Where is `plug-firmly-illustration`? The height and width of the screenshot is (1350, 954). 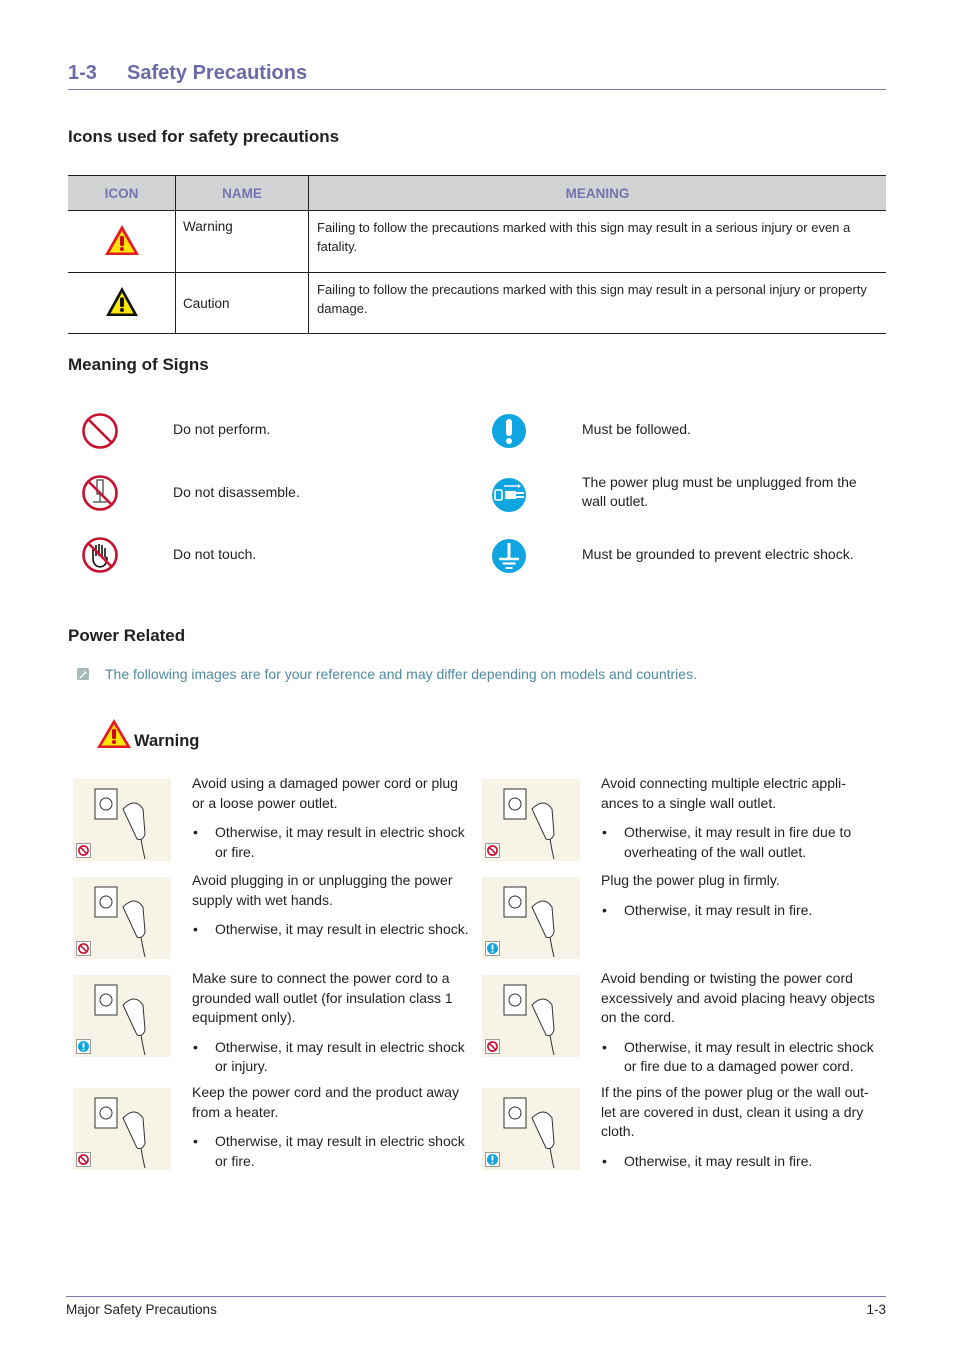
plug-firmly-illustration is located at coordinates (531, 918).